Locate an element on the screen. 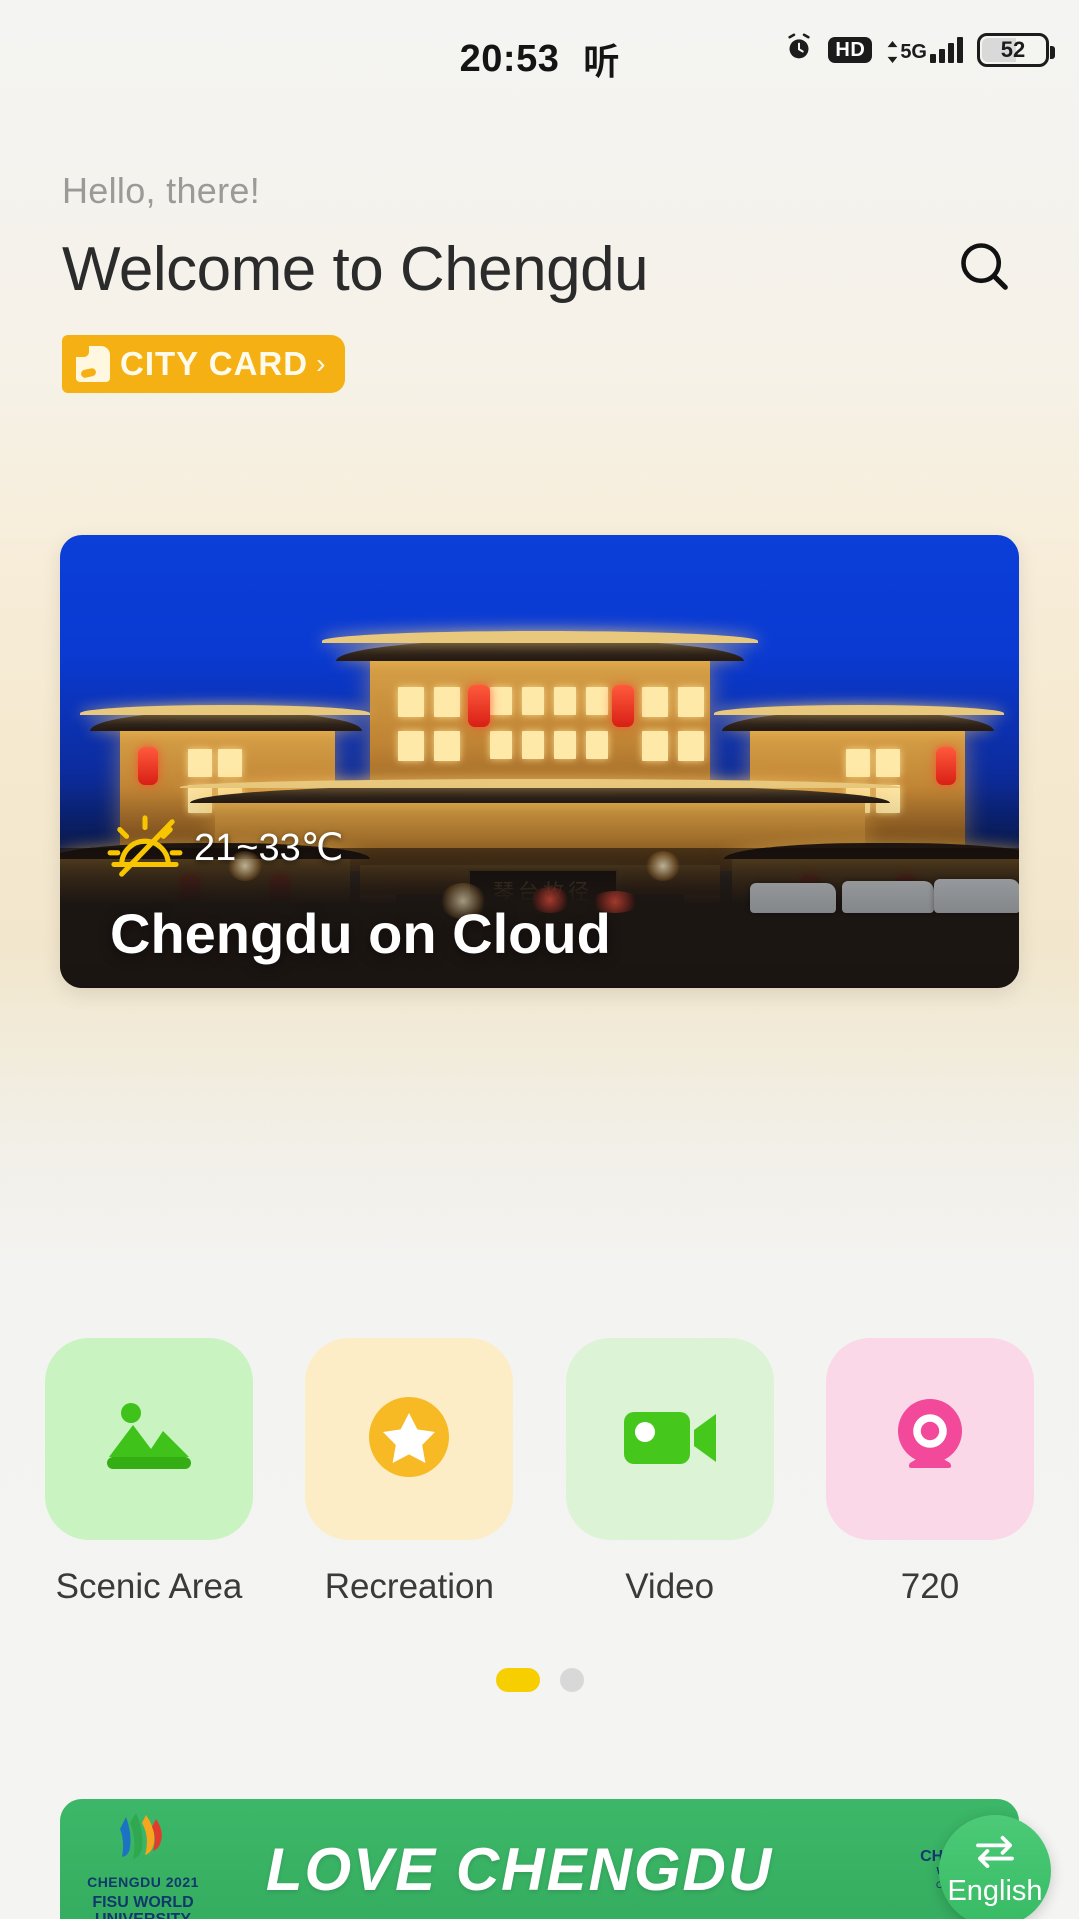 The image size is (1079, 1919). city-card-button: CITY CARD › is located at coordinates (204, 364).